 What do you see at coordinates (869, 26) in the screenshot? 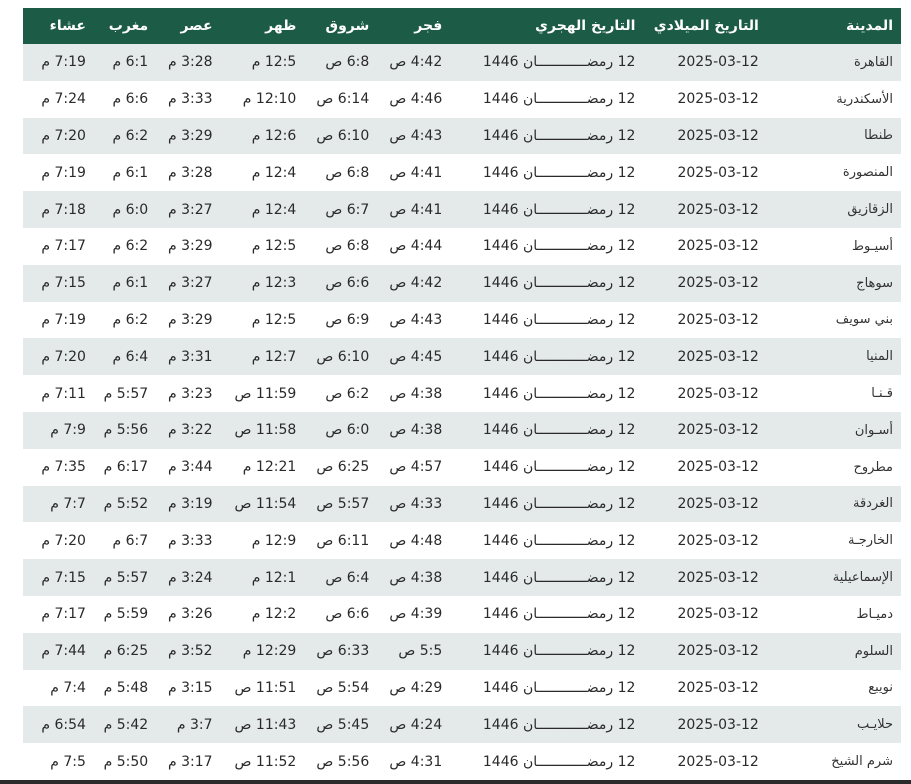
I see `header-city: المدينة` at bounding box center [869, 26].